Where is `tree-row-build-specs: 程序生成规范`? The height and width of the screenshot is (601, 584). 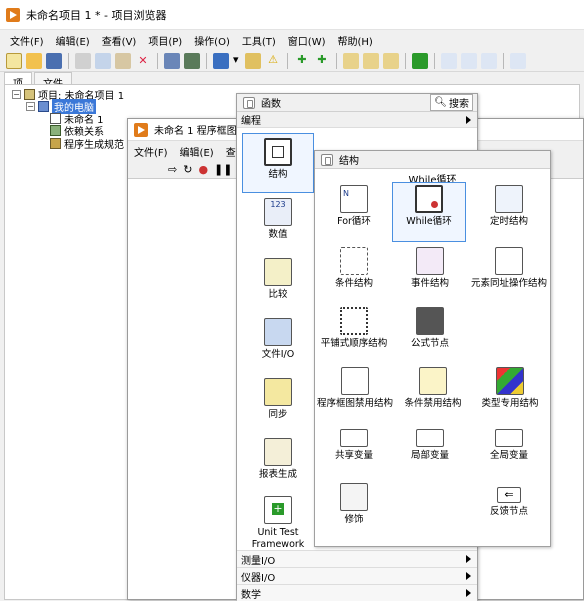 tree-row-build-specs: 程序生成规范 is located at coordinates (87, 144).